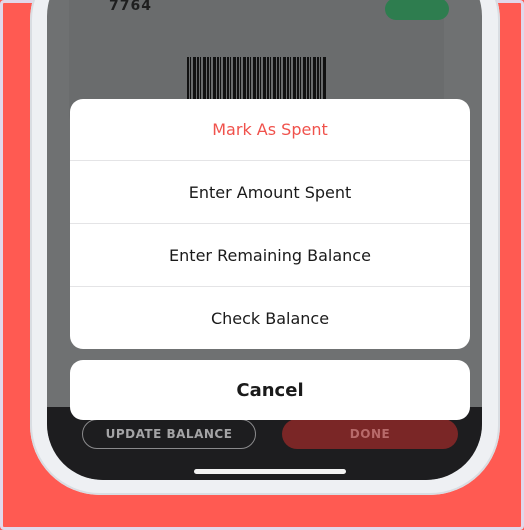 This screenshot has height=530, width=524. Describe the element at coordinates (130, 7) in the screenshot. I see `card-number: 7764` at that location.